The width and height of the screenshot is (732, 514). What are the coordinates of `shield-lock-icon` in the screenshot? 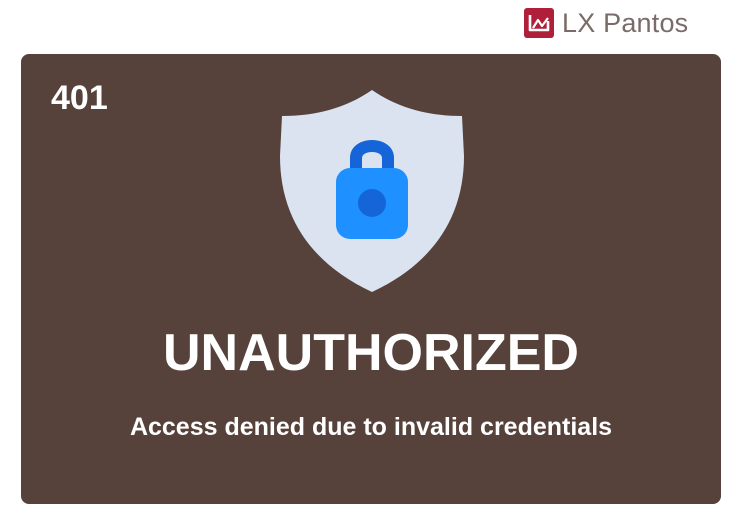 It's located at (372, 191).